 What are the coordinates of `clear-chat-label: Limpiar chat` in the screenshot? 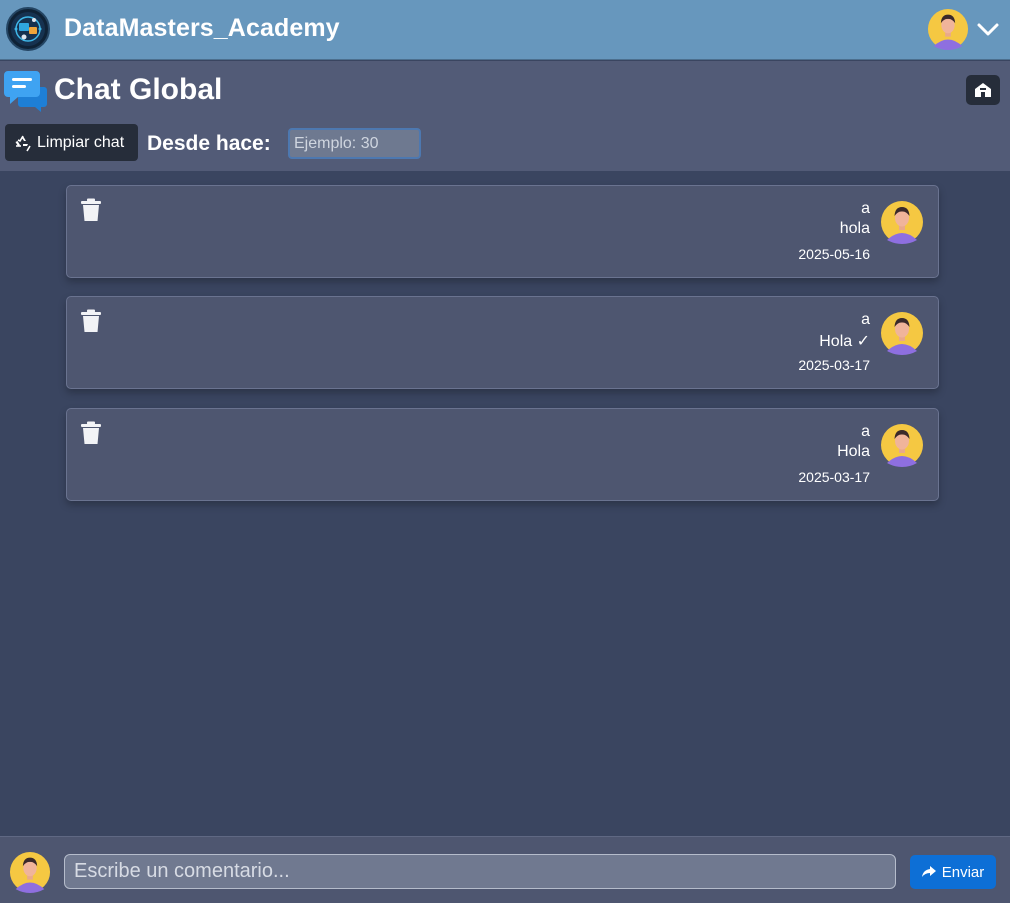 It's located at (81, 142).